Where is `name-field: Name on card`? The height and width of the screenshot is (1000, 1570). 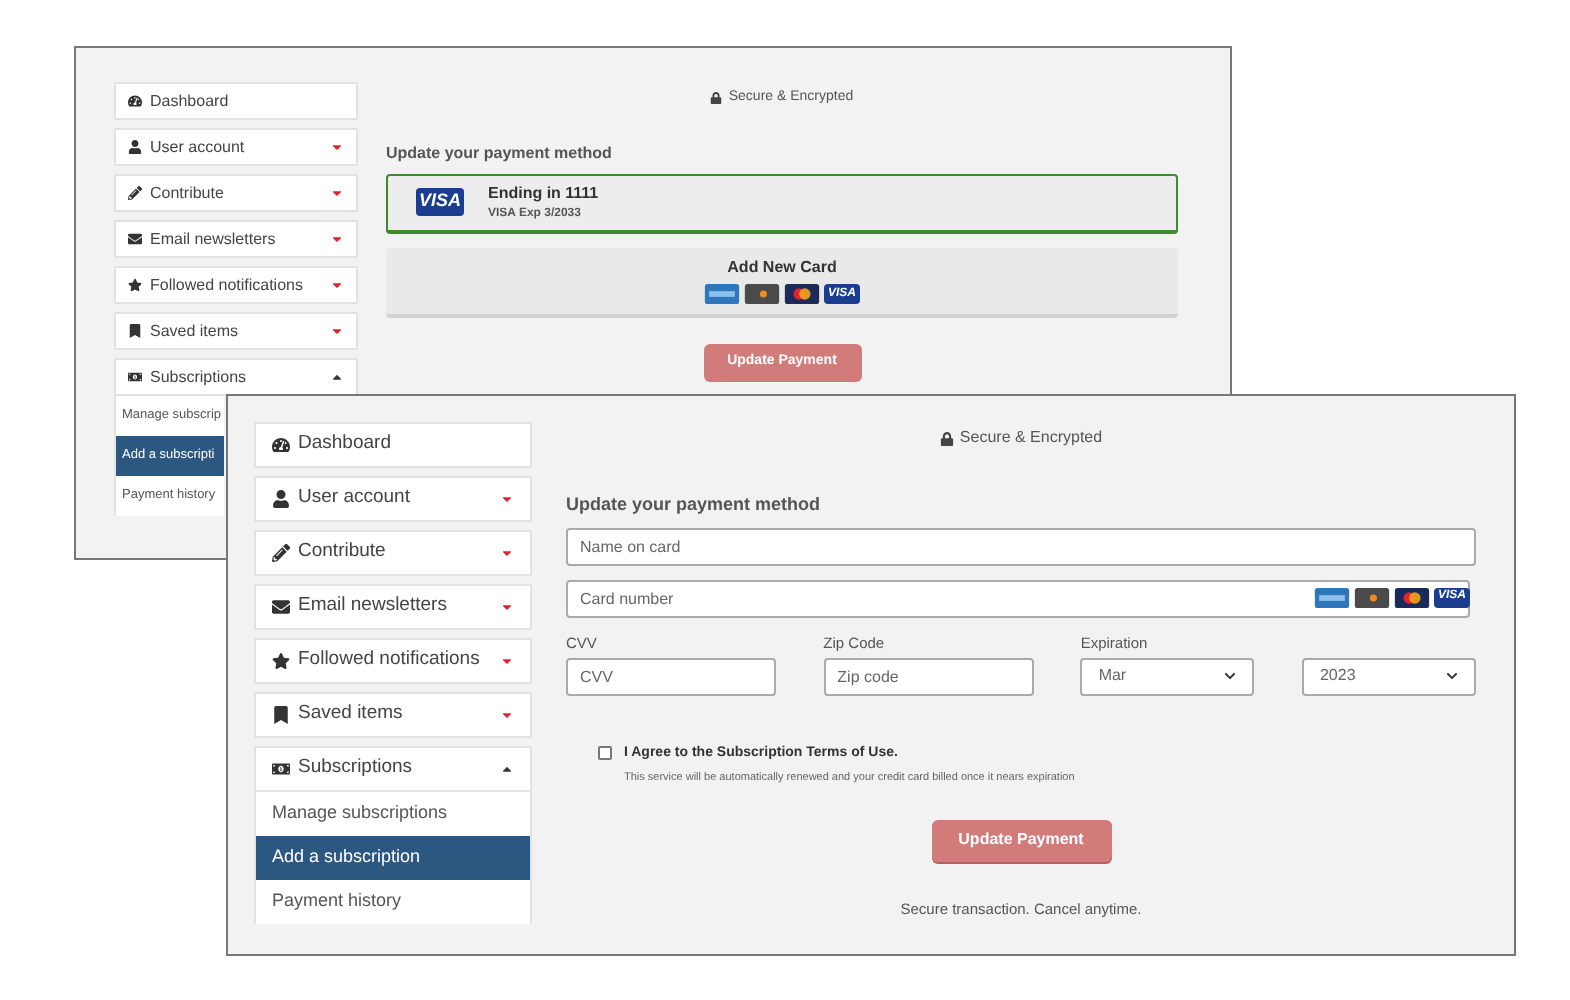
name-field: Name on card is located at coordinates (1021, 546).